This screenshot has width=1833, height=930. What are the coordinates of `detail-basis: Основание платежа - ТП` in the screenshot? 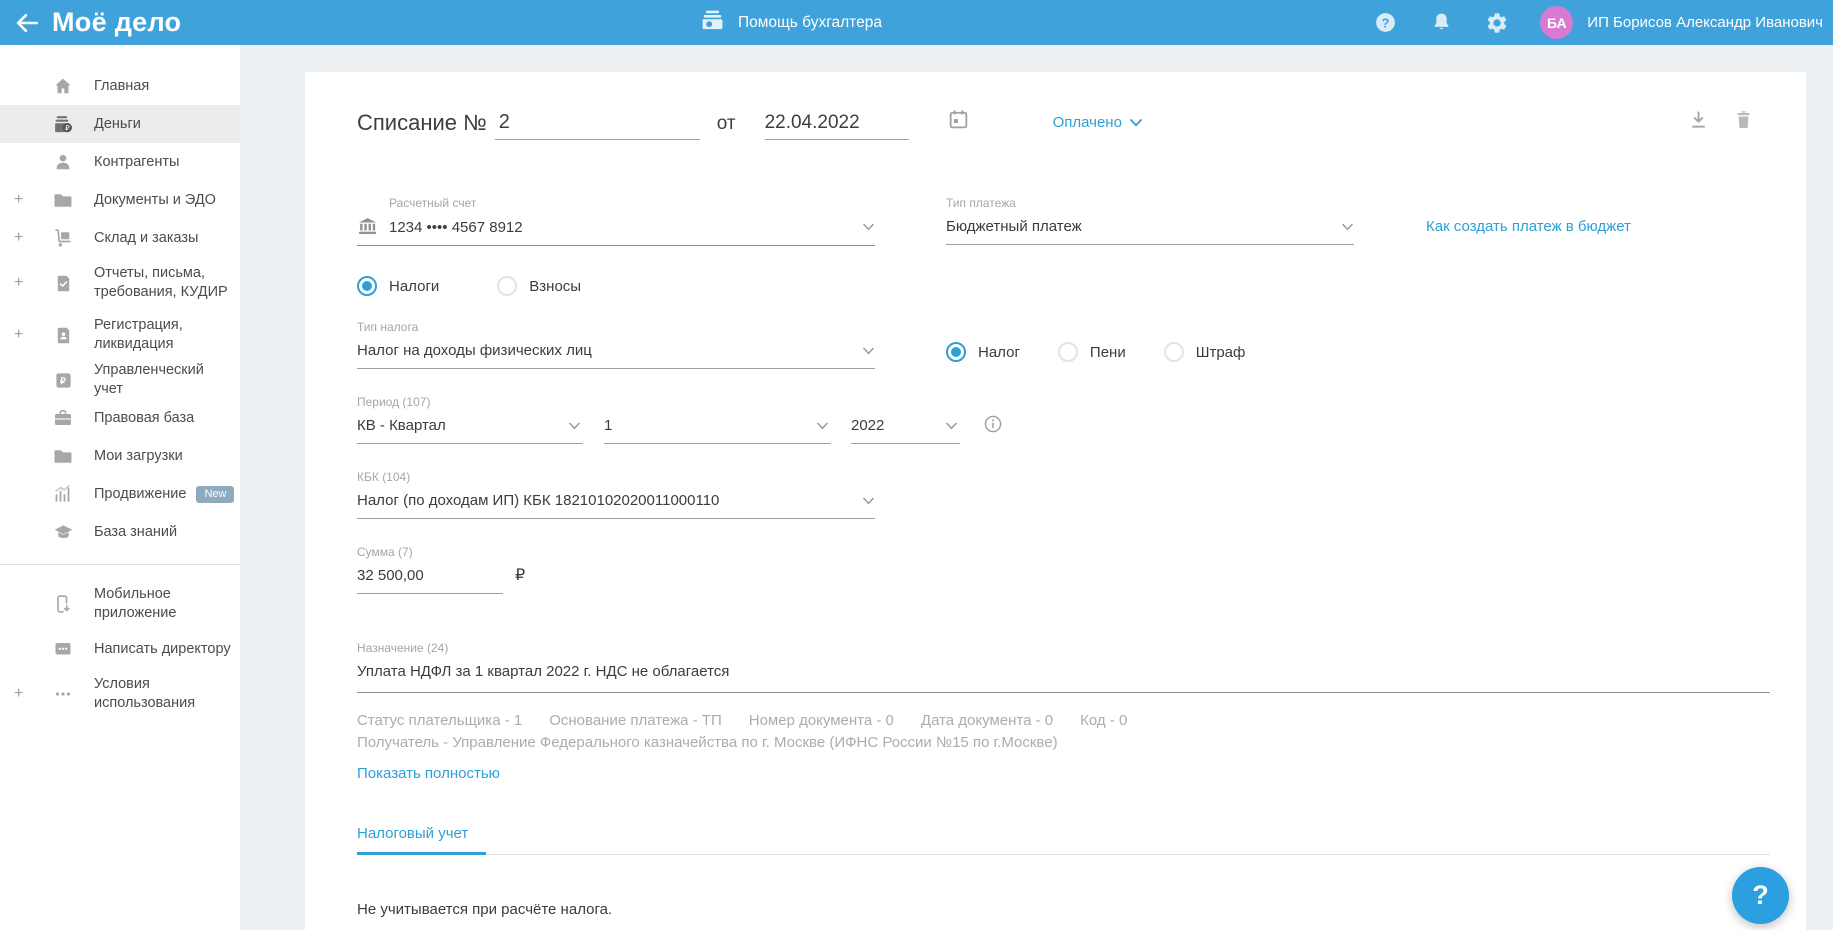 It's located at (635, 720).